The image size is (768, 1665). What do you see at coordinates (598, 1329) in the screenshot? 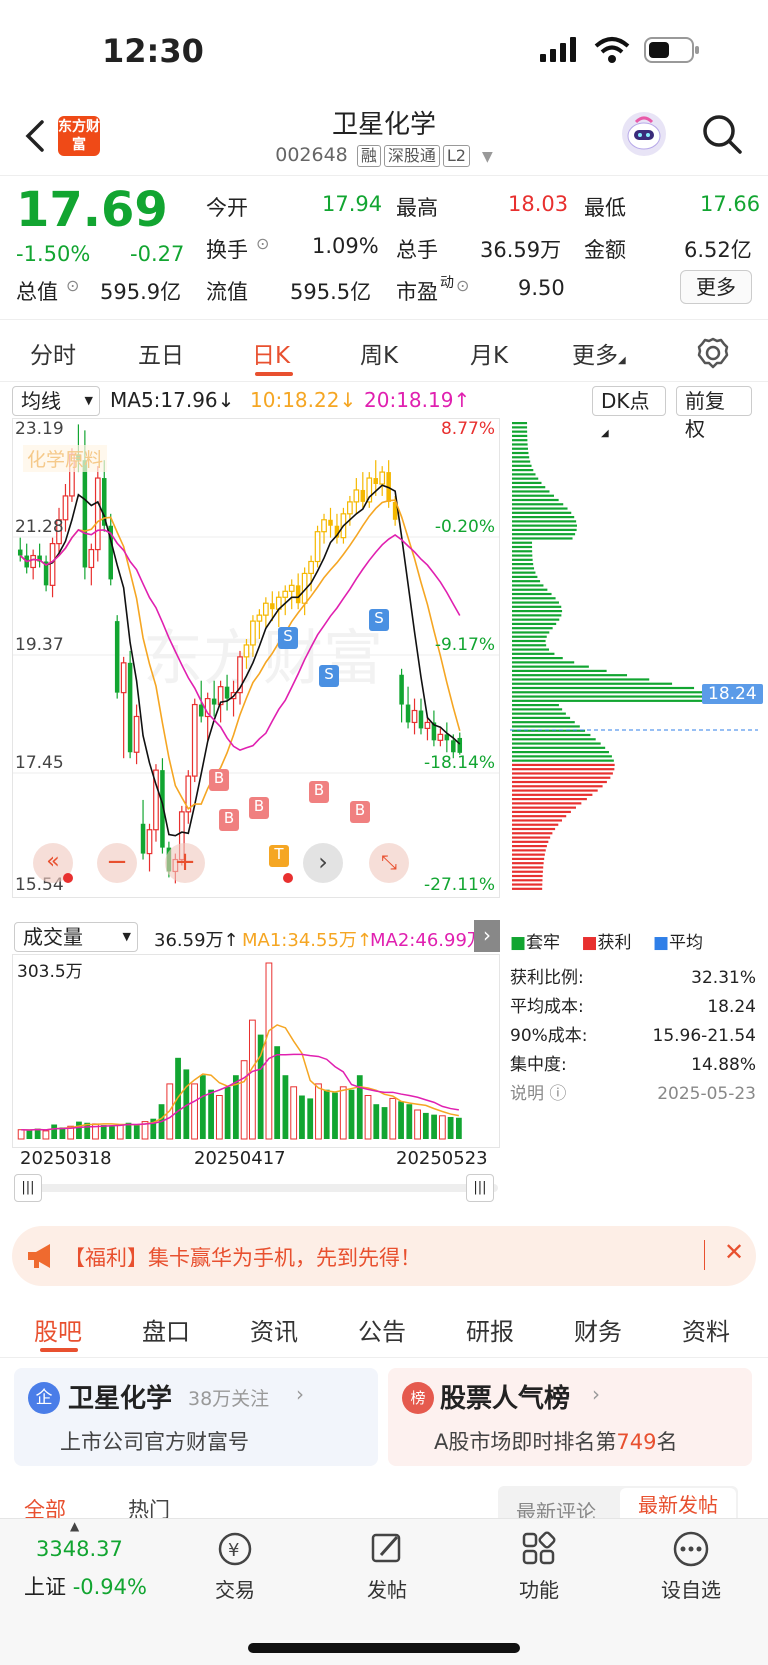
I see `tab-financials: 财务` at bounding box center [598, 1329].